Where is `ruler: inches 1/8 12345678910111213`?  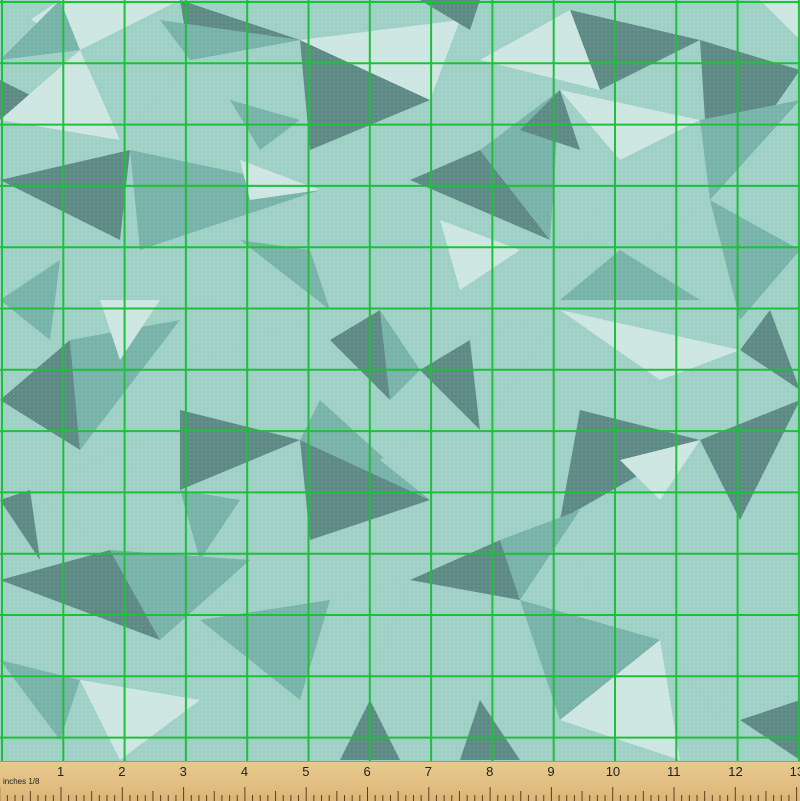
ruler: inches 1/8 12345678910111213 is located at coordinates (400, 781).